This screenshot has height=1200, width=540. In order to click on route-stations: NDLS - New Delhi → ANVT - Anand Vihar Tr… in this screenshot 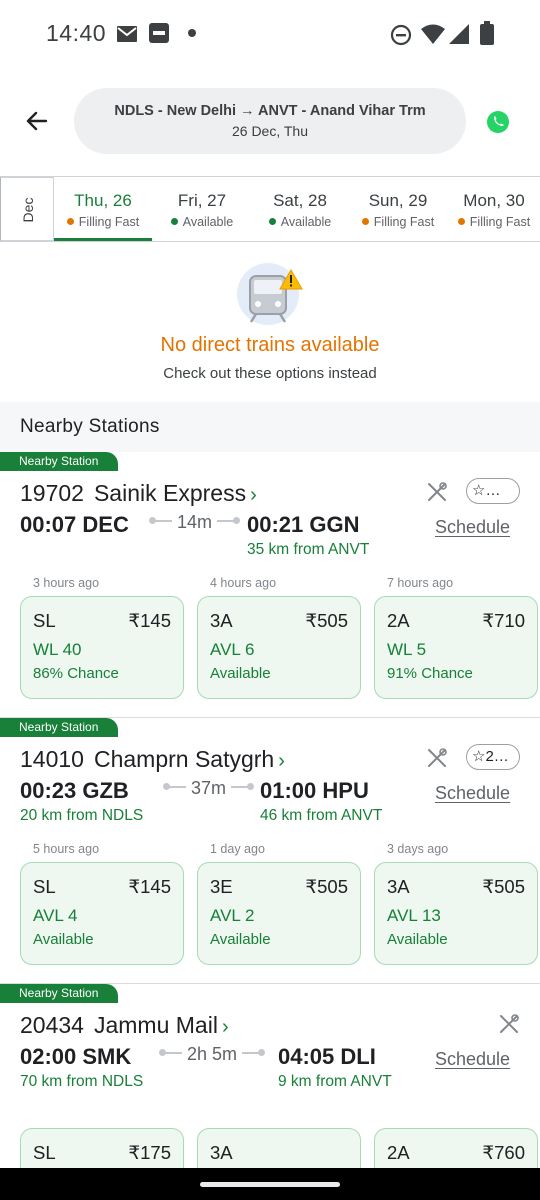, I will do `click(270, 111)`.